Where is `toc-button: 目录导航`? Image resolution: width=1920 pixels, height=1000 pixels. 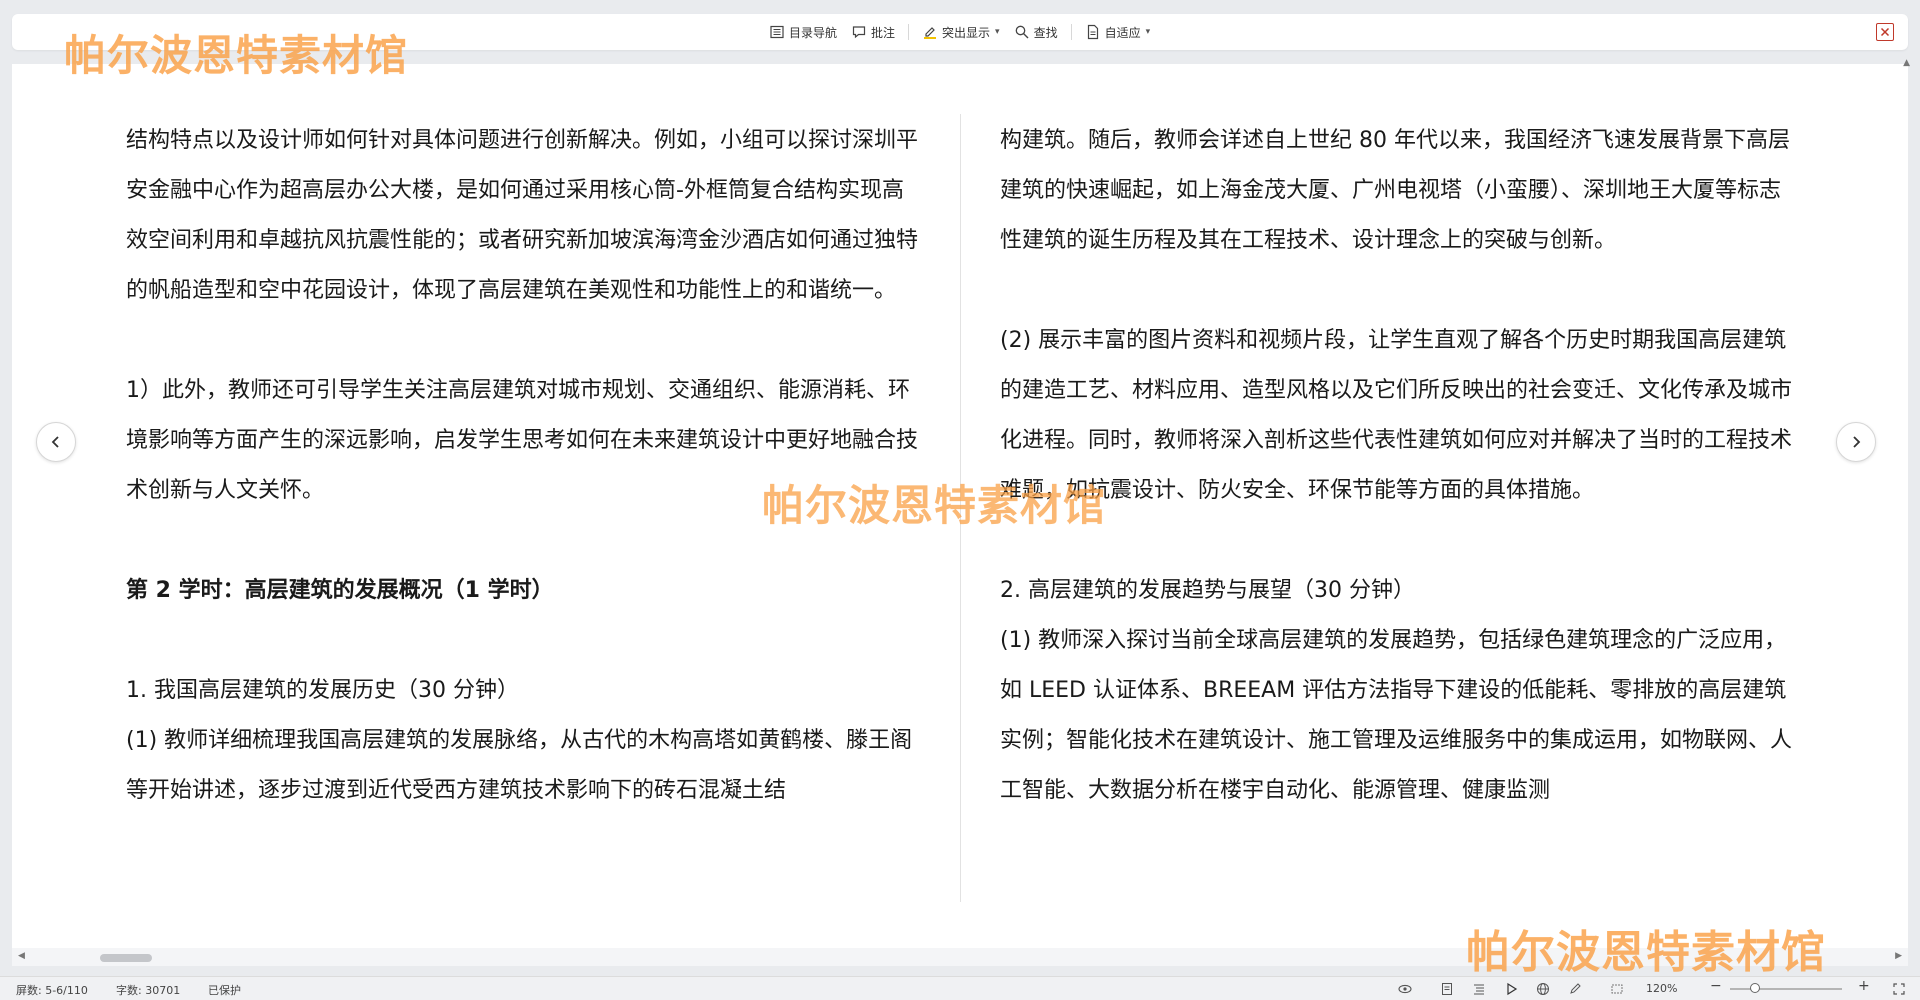
toc-button: 目录导航 is located at coordinates (803, 32).